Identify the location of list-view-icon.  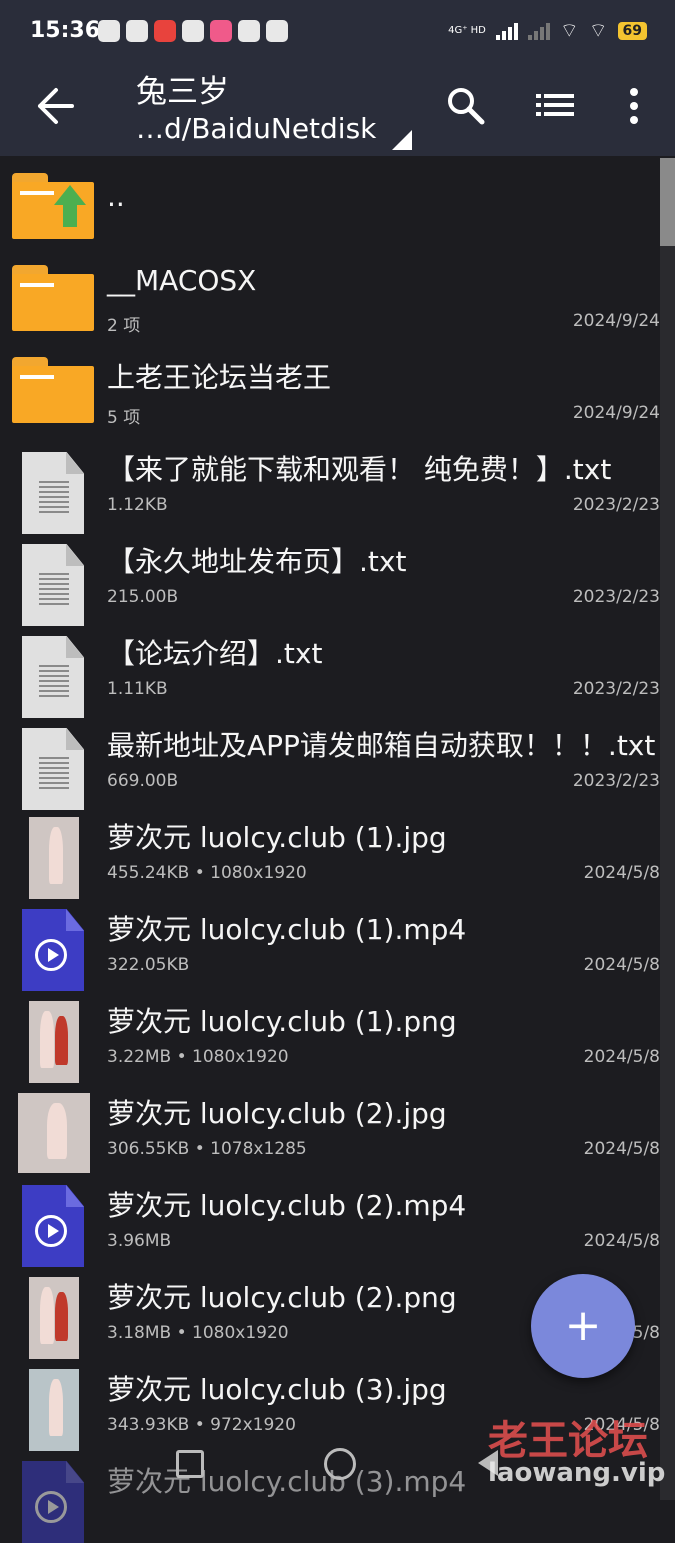
(555, 105).